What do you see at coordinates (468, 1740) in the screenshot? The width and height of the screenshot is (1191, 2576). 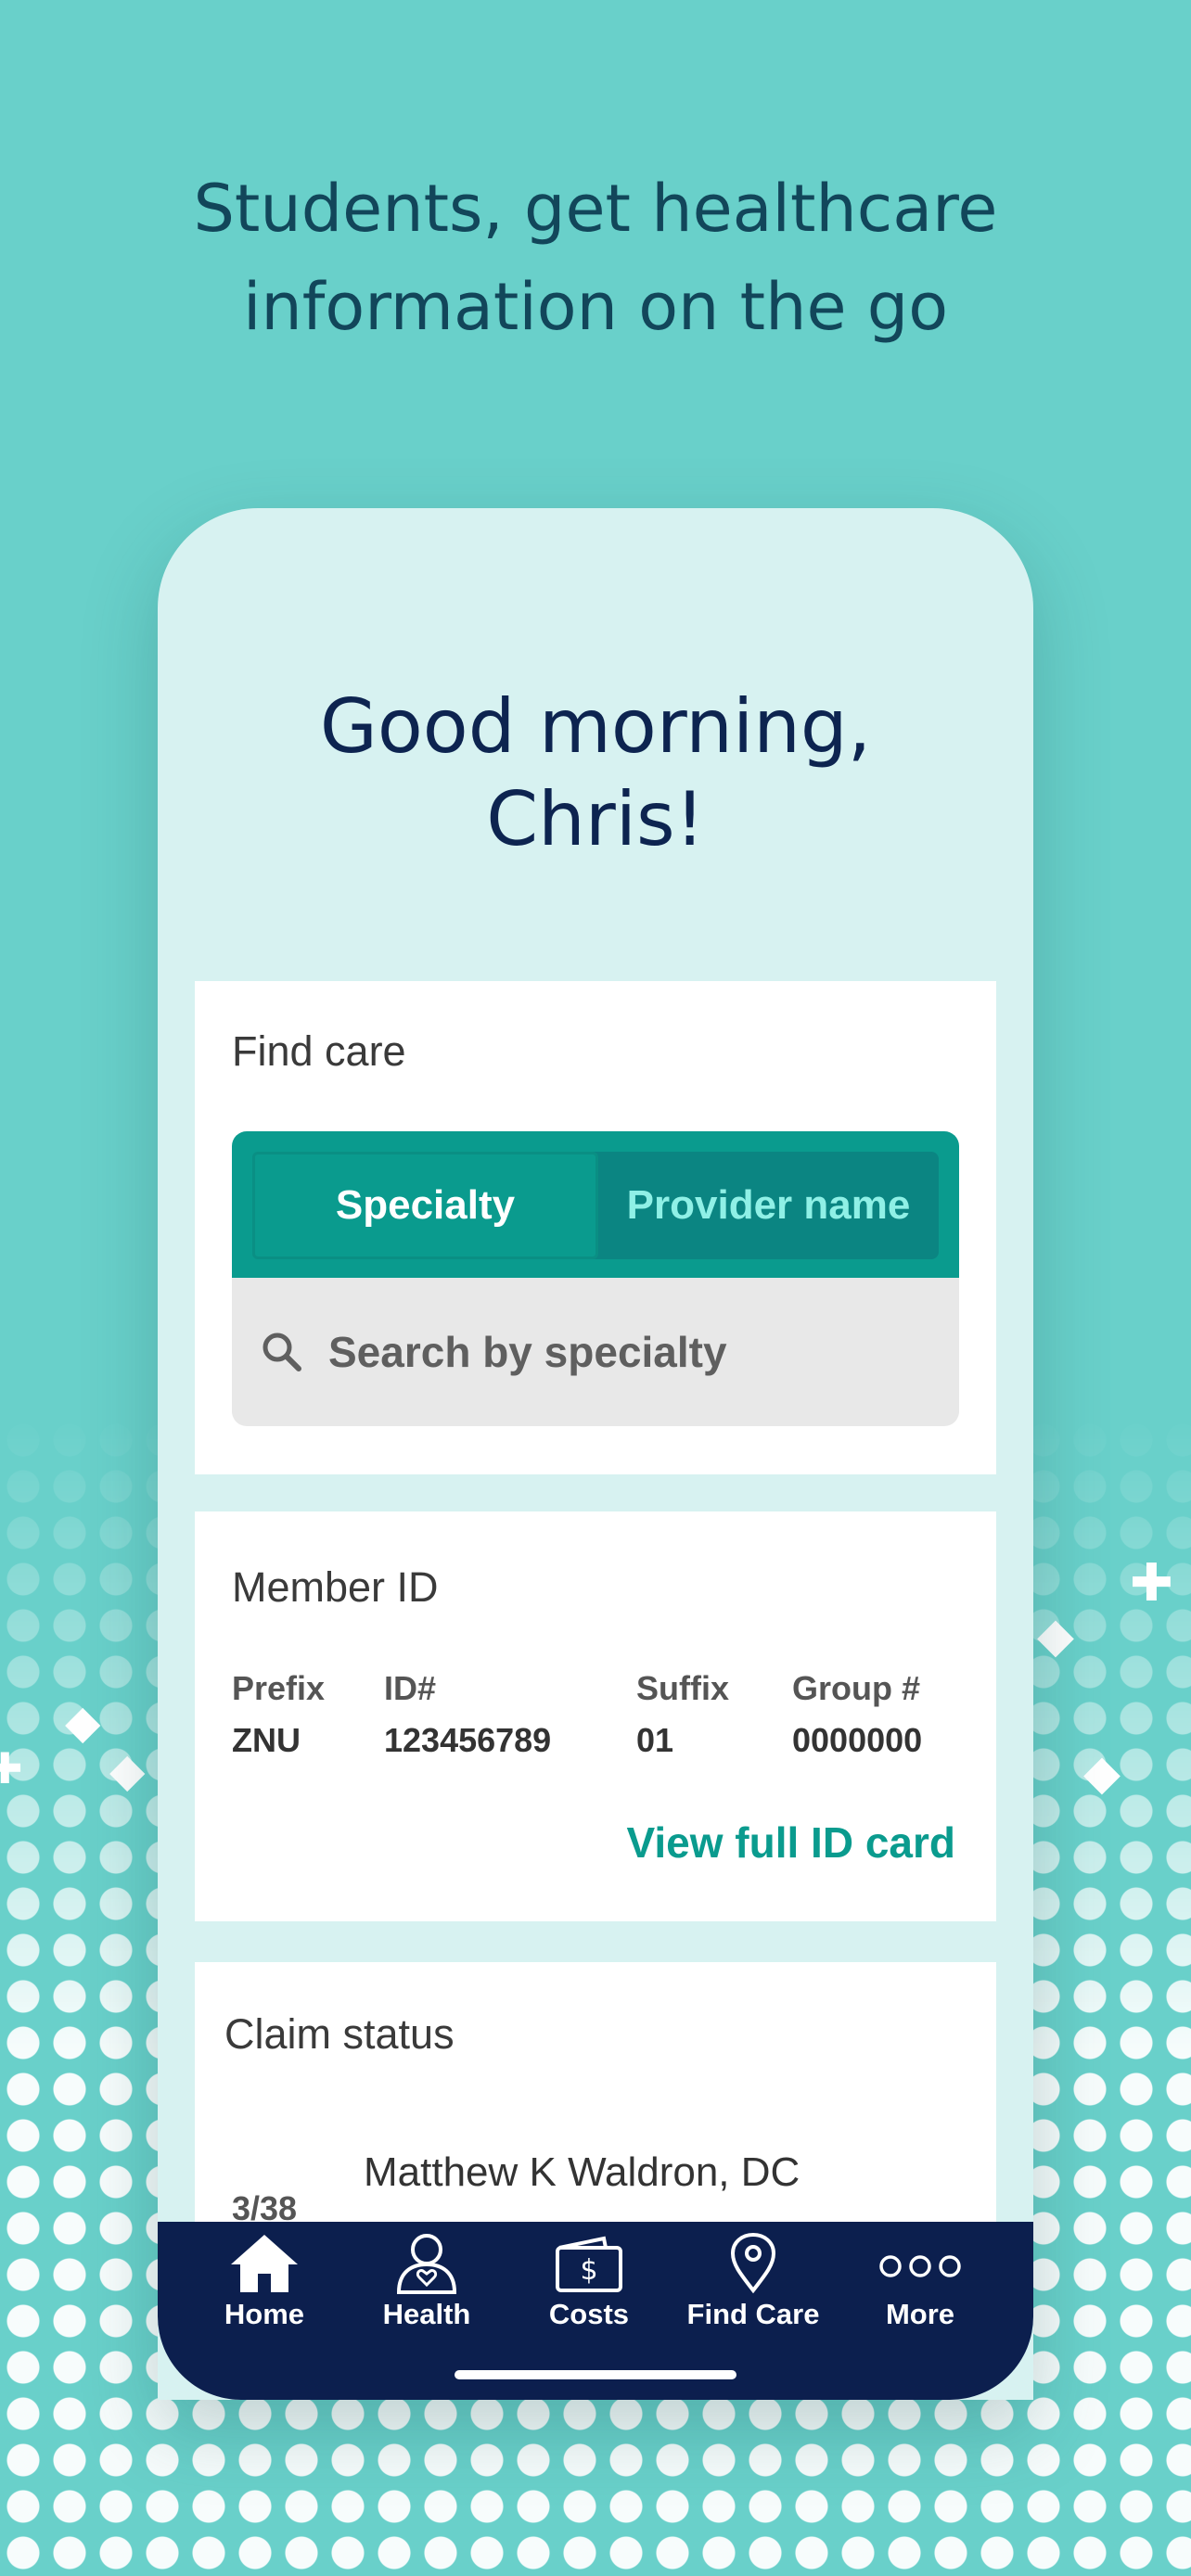 I see `id-number-value: 123456789` at bounding box center [468, 1740].